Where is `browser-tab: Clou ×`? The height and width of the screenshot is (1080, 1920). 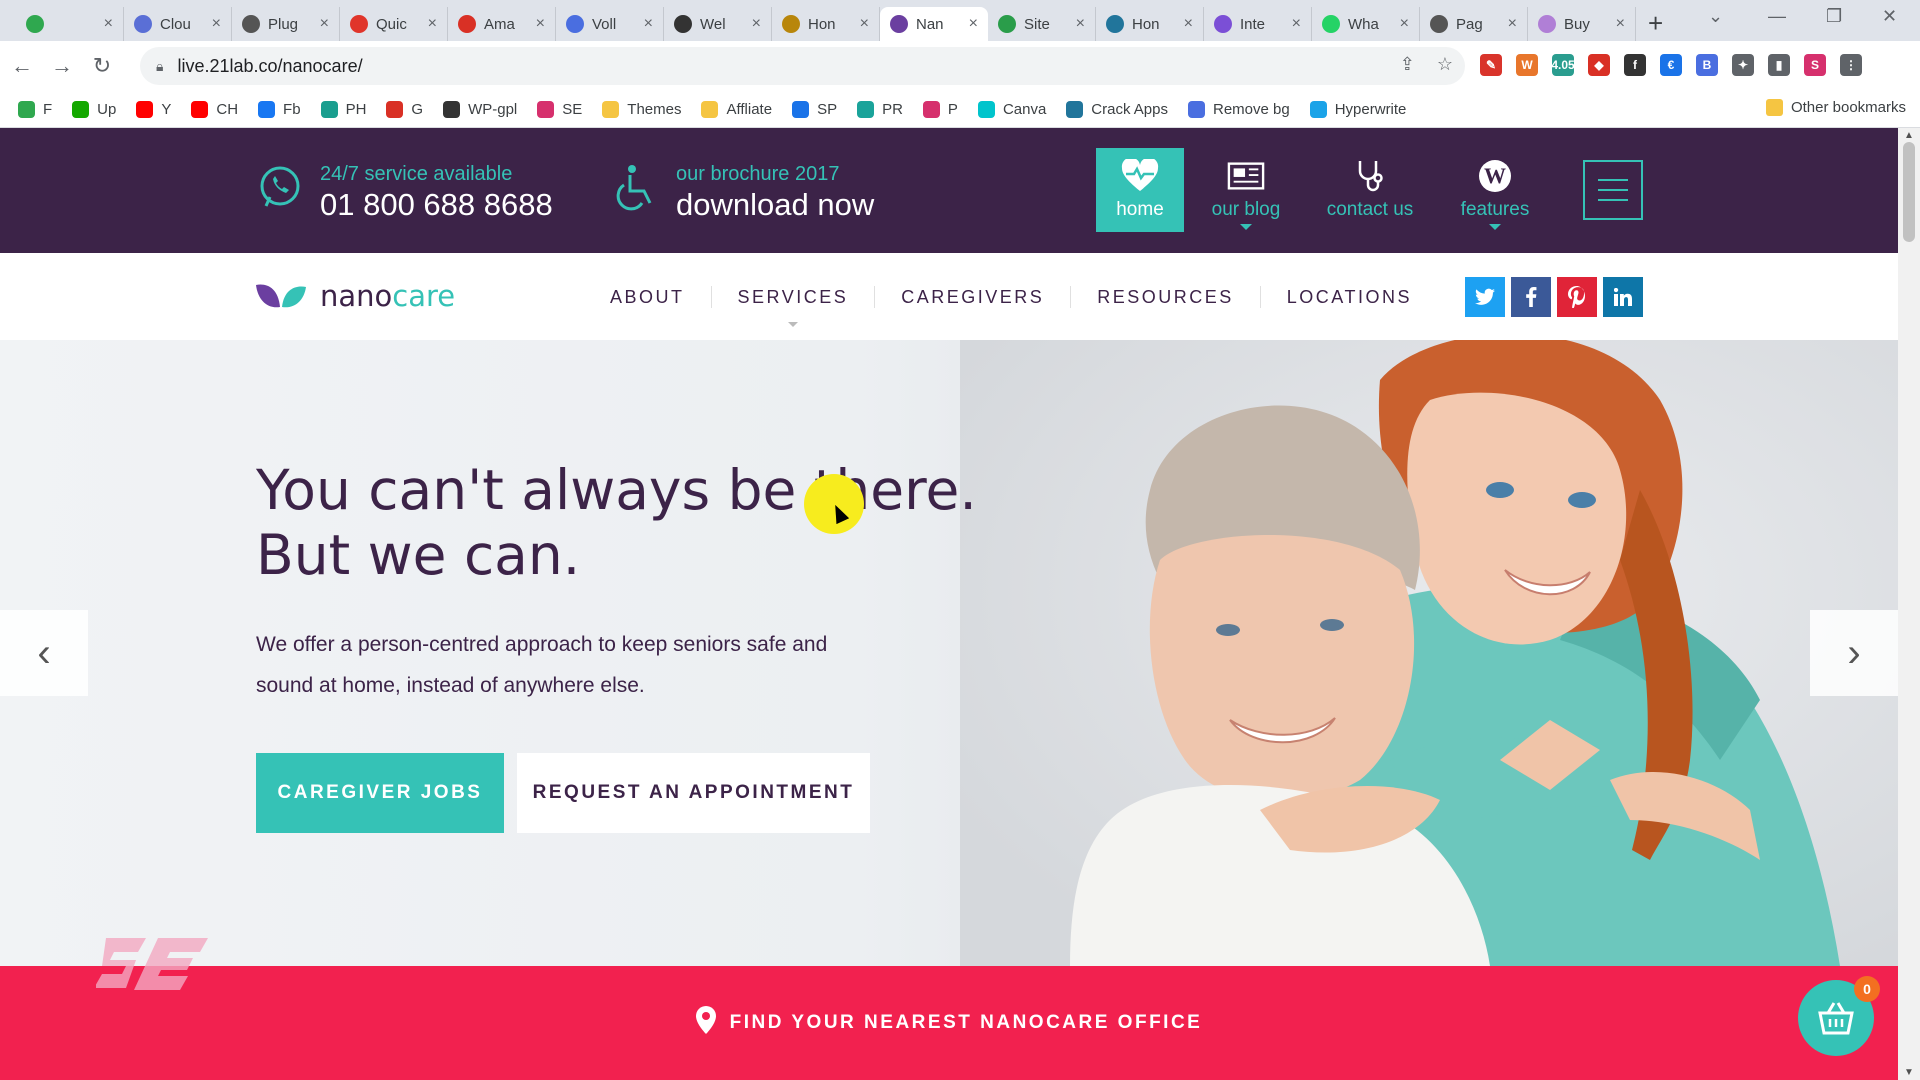
browser-tab: Clou × is located at coordinates (178, 24).